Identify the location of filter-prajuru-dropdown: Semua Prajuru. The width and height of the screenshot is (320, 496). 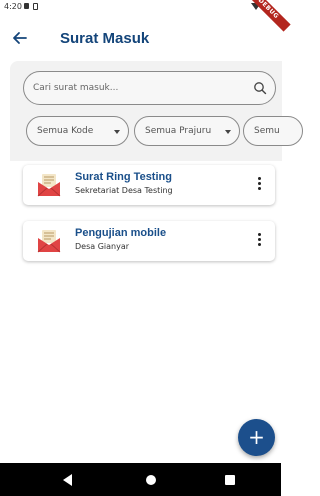
(187, 131).